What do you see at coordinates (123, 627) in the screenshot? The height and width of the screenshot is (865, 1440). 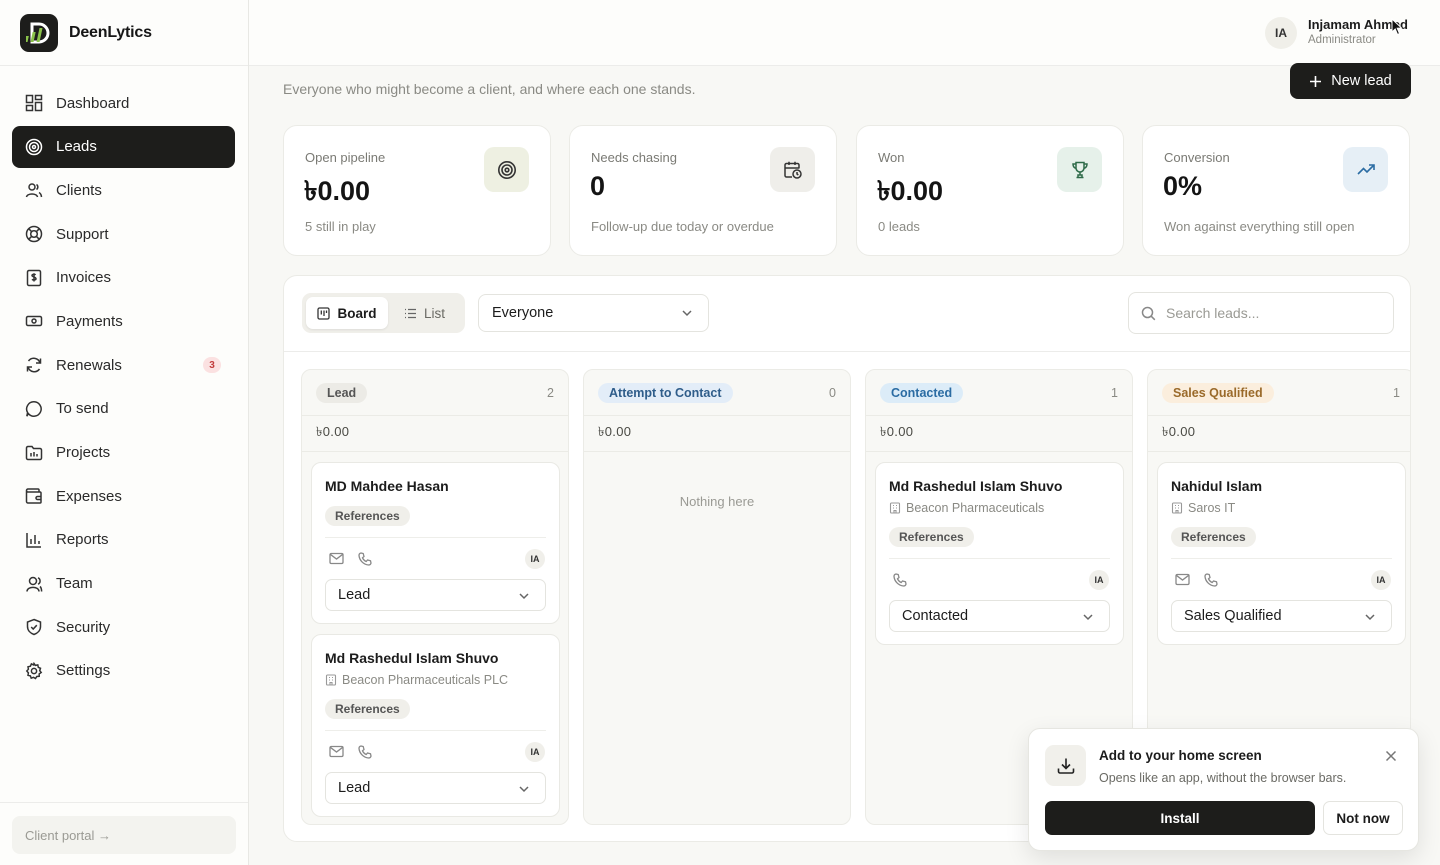 I see `sidebar-item-security: Security` at bounding box center [123, 627].